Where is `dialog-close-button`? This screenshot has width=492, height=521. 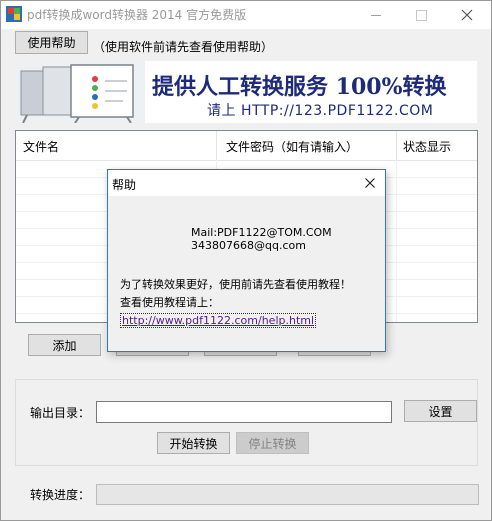 dialog-close-button is located at coordinates (370, 183).